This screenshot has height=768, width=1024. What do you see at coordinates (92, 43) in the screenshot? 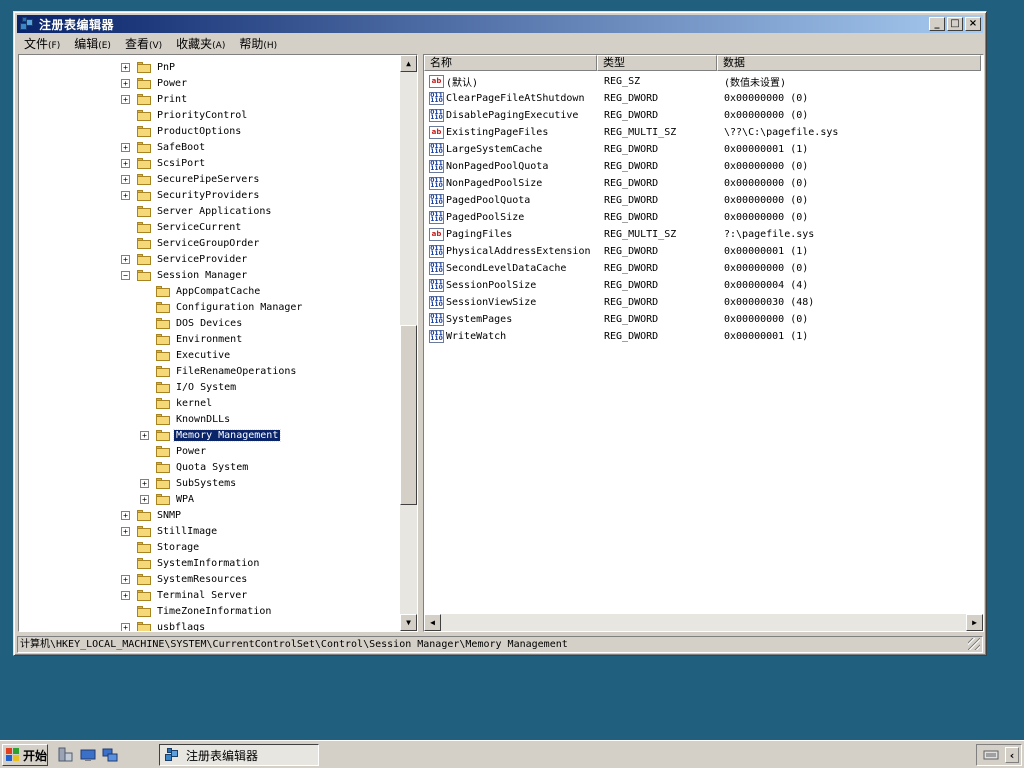
I see `menu-item: 编辑(E)` at bounding box center [92, 43].